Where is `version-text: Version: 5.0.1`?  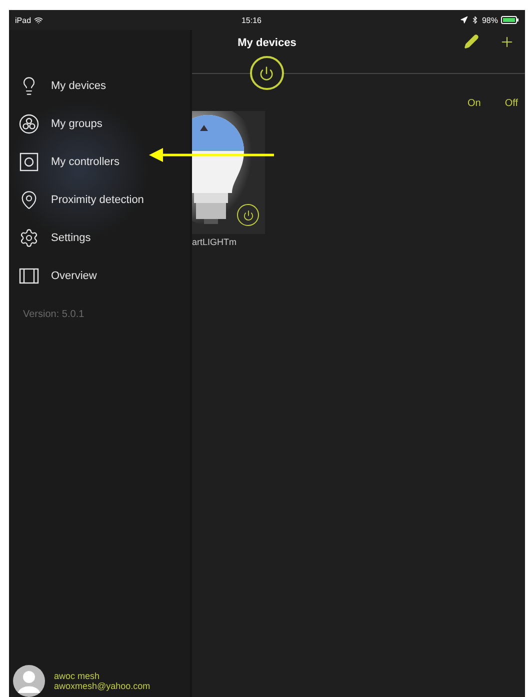 version-text: Version: 5.0.1 is located at coordinates (54, 314).